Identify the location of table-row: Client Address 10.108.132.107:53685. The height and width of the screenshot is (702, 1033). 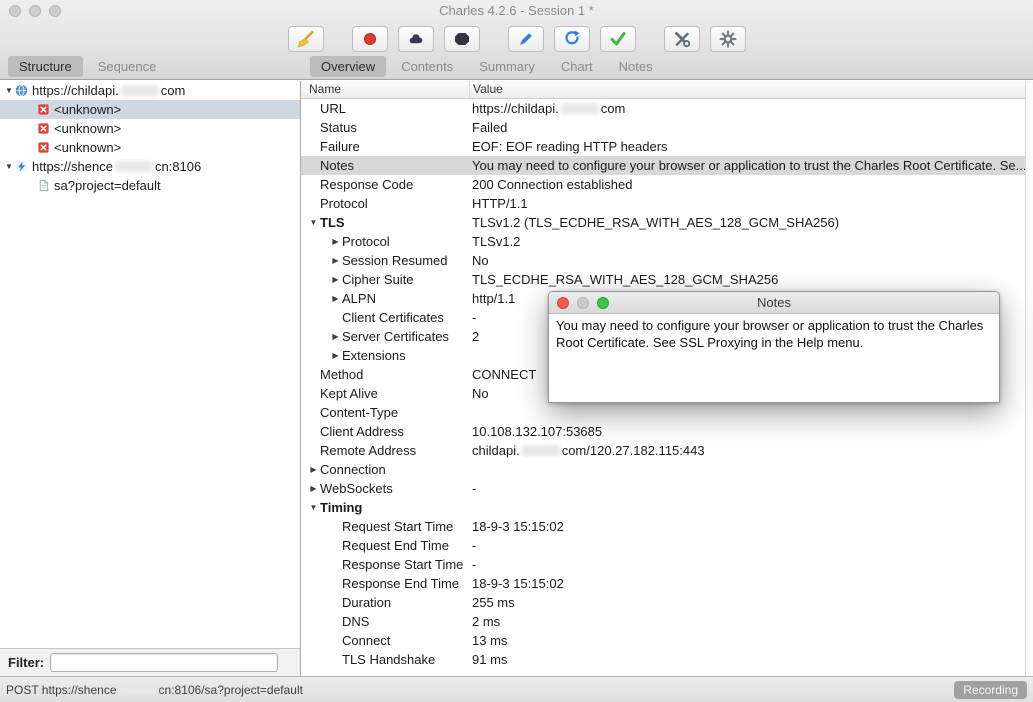
(667, 431).